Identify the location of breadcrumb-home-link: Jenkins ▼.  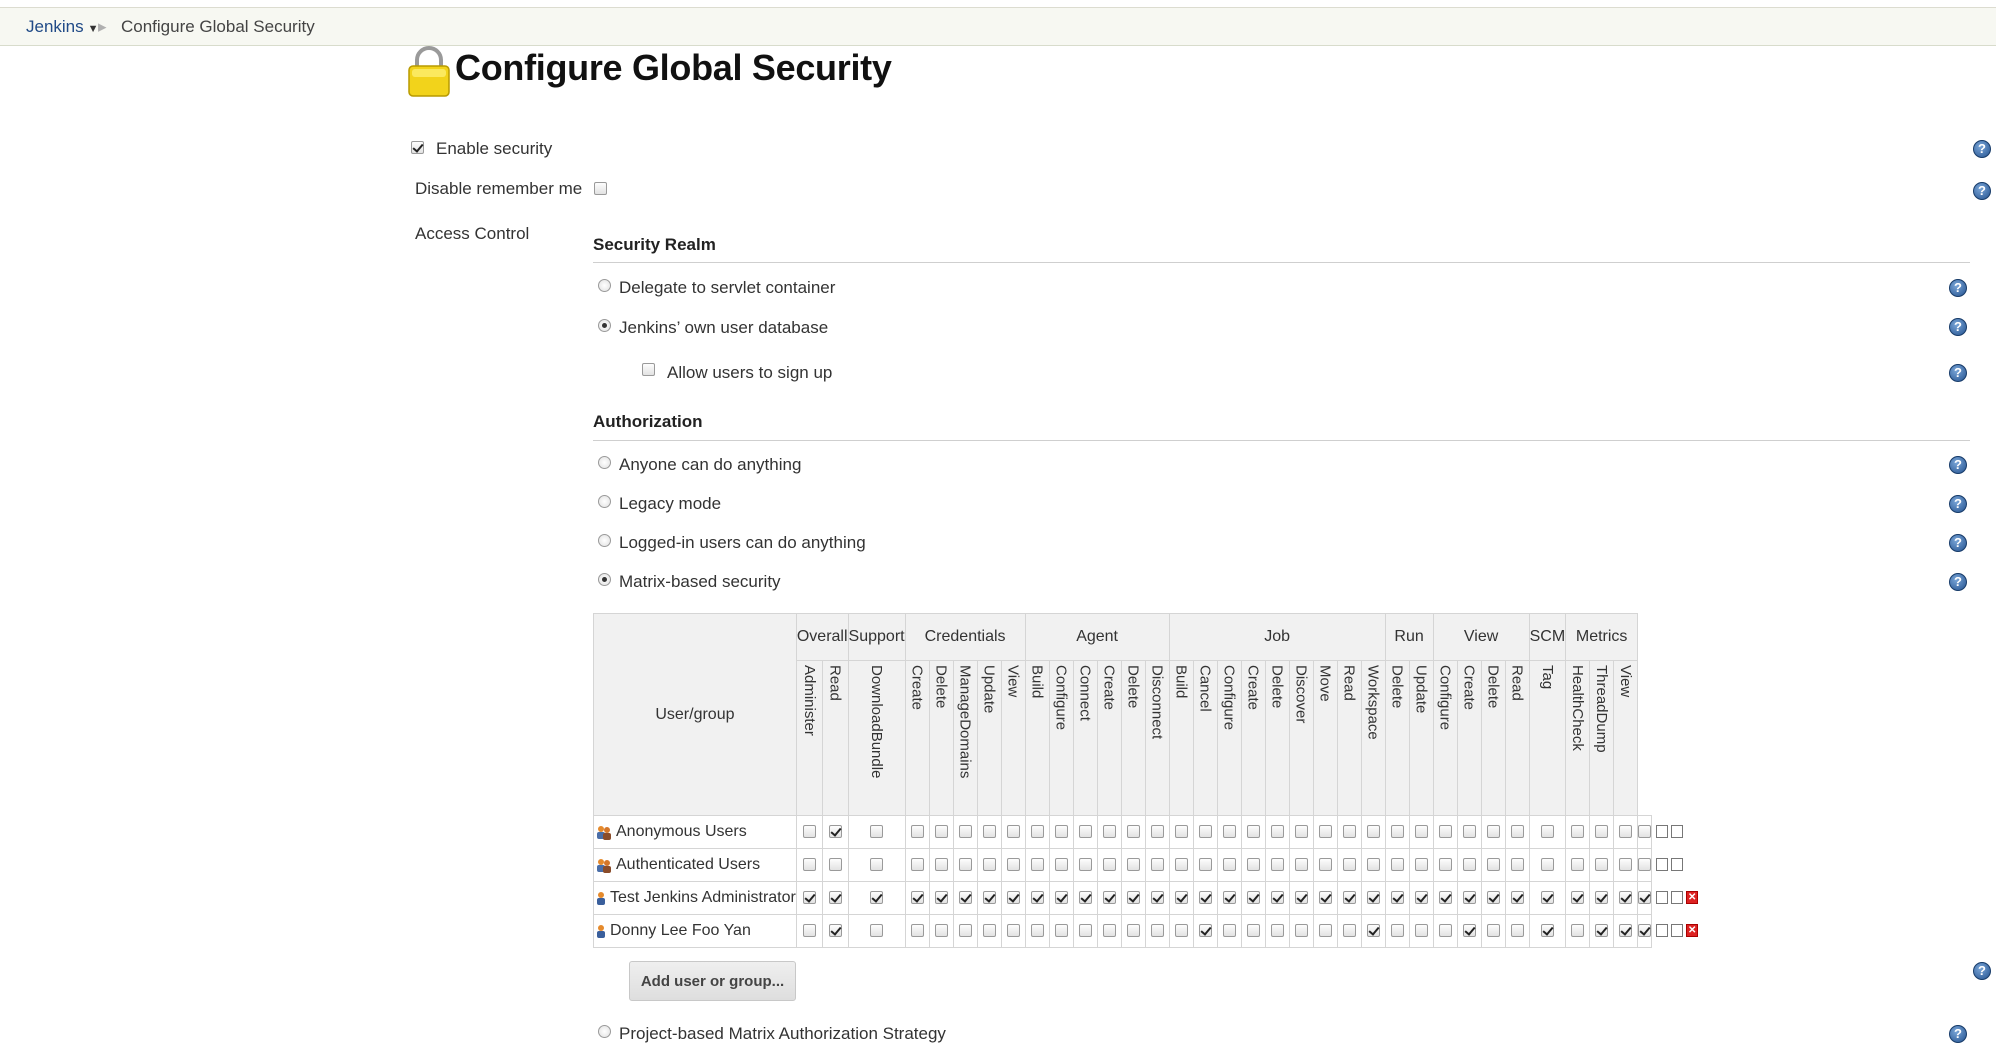
(62, 27).